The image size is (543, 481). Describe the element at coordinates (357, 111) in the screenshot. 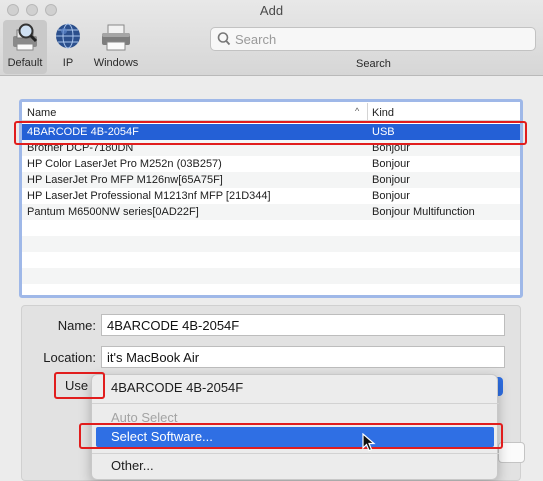

I see `sort-ascending-icon: ^` at that location.